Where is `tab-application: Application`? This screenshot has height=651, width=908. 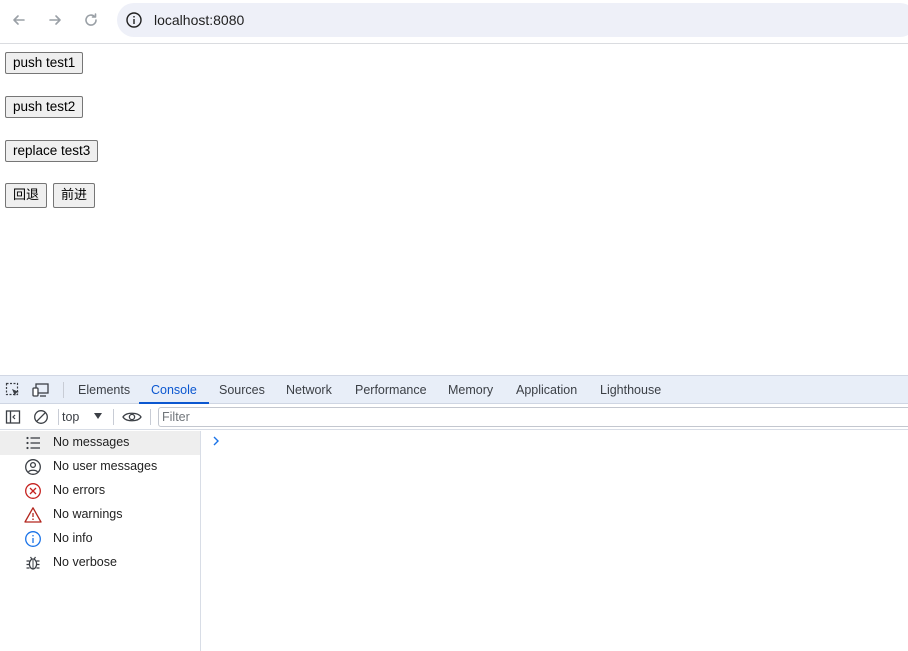
tab-application: Application is located at coordinates (546, 390).